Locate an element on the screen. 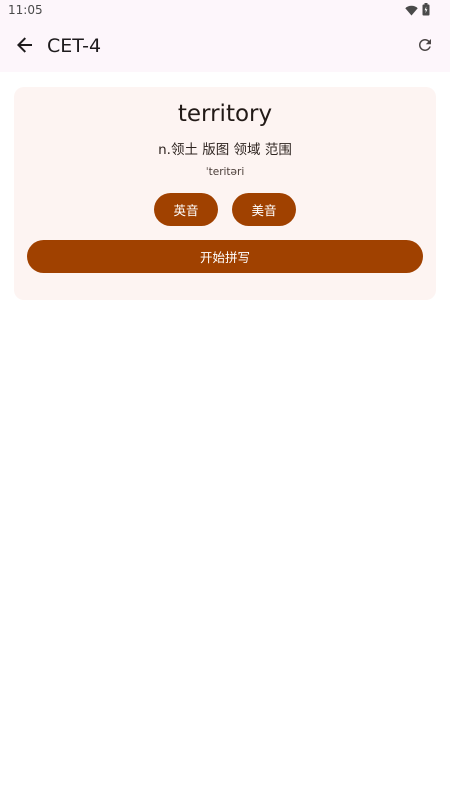 Image resolution: width=450 pixels, height=800 pixels. word-phonetic: ˈteritəri is located at coordinates (225, 172).